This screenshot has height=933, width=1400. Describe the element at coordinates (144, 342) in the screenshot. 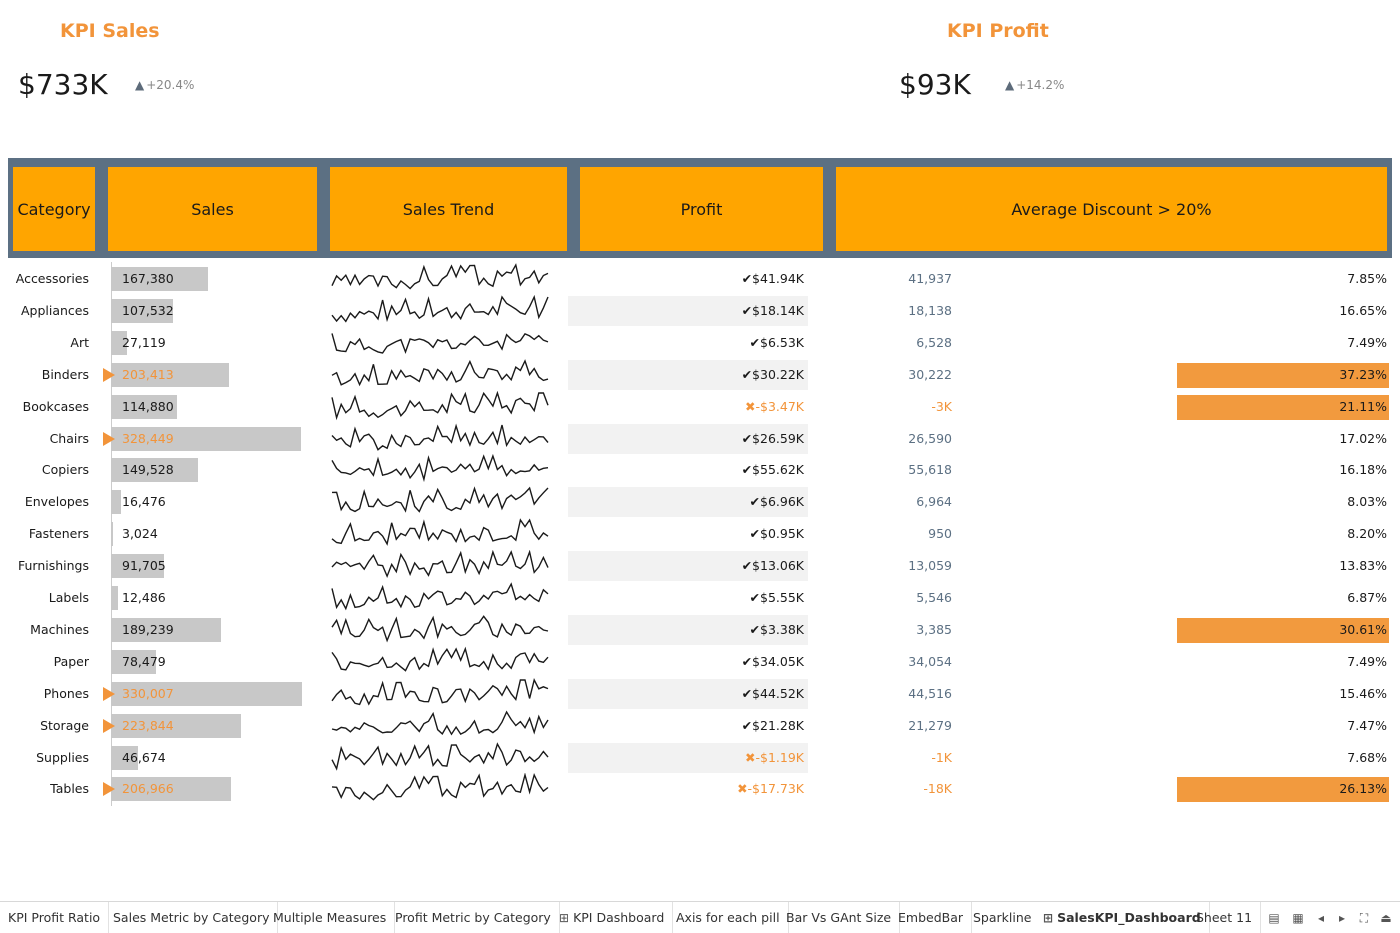

I see `sales-value: 27,119` at that location.